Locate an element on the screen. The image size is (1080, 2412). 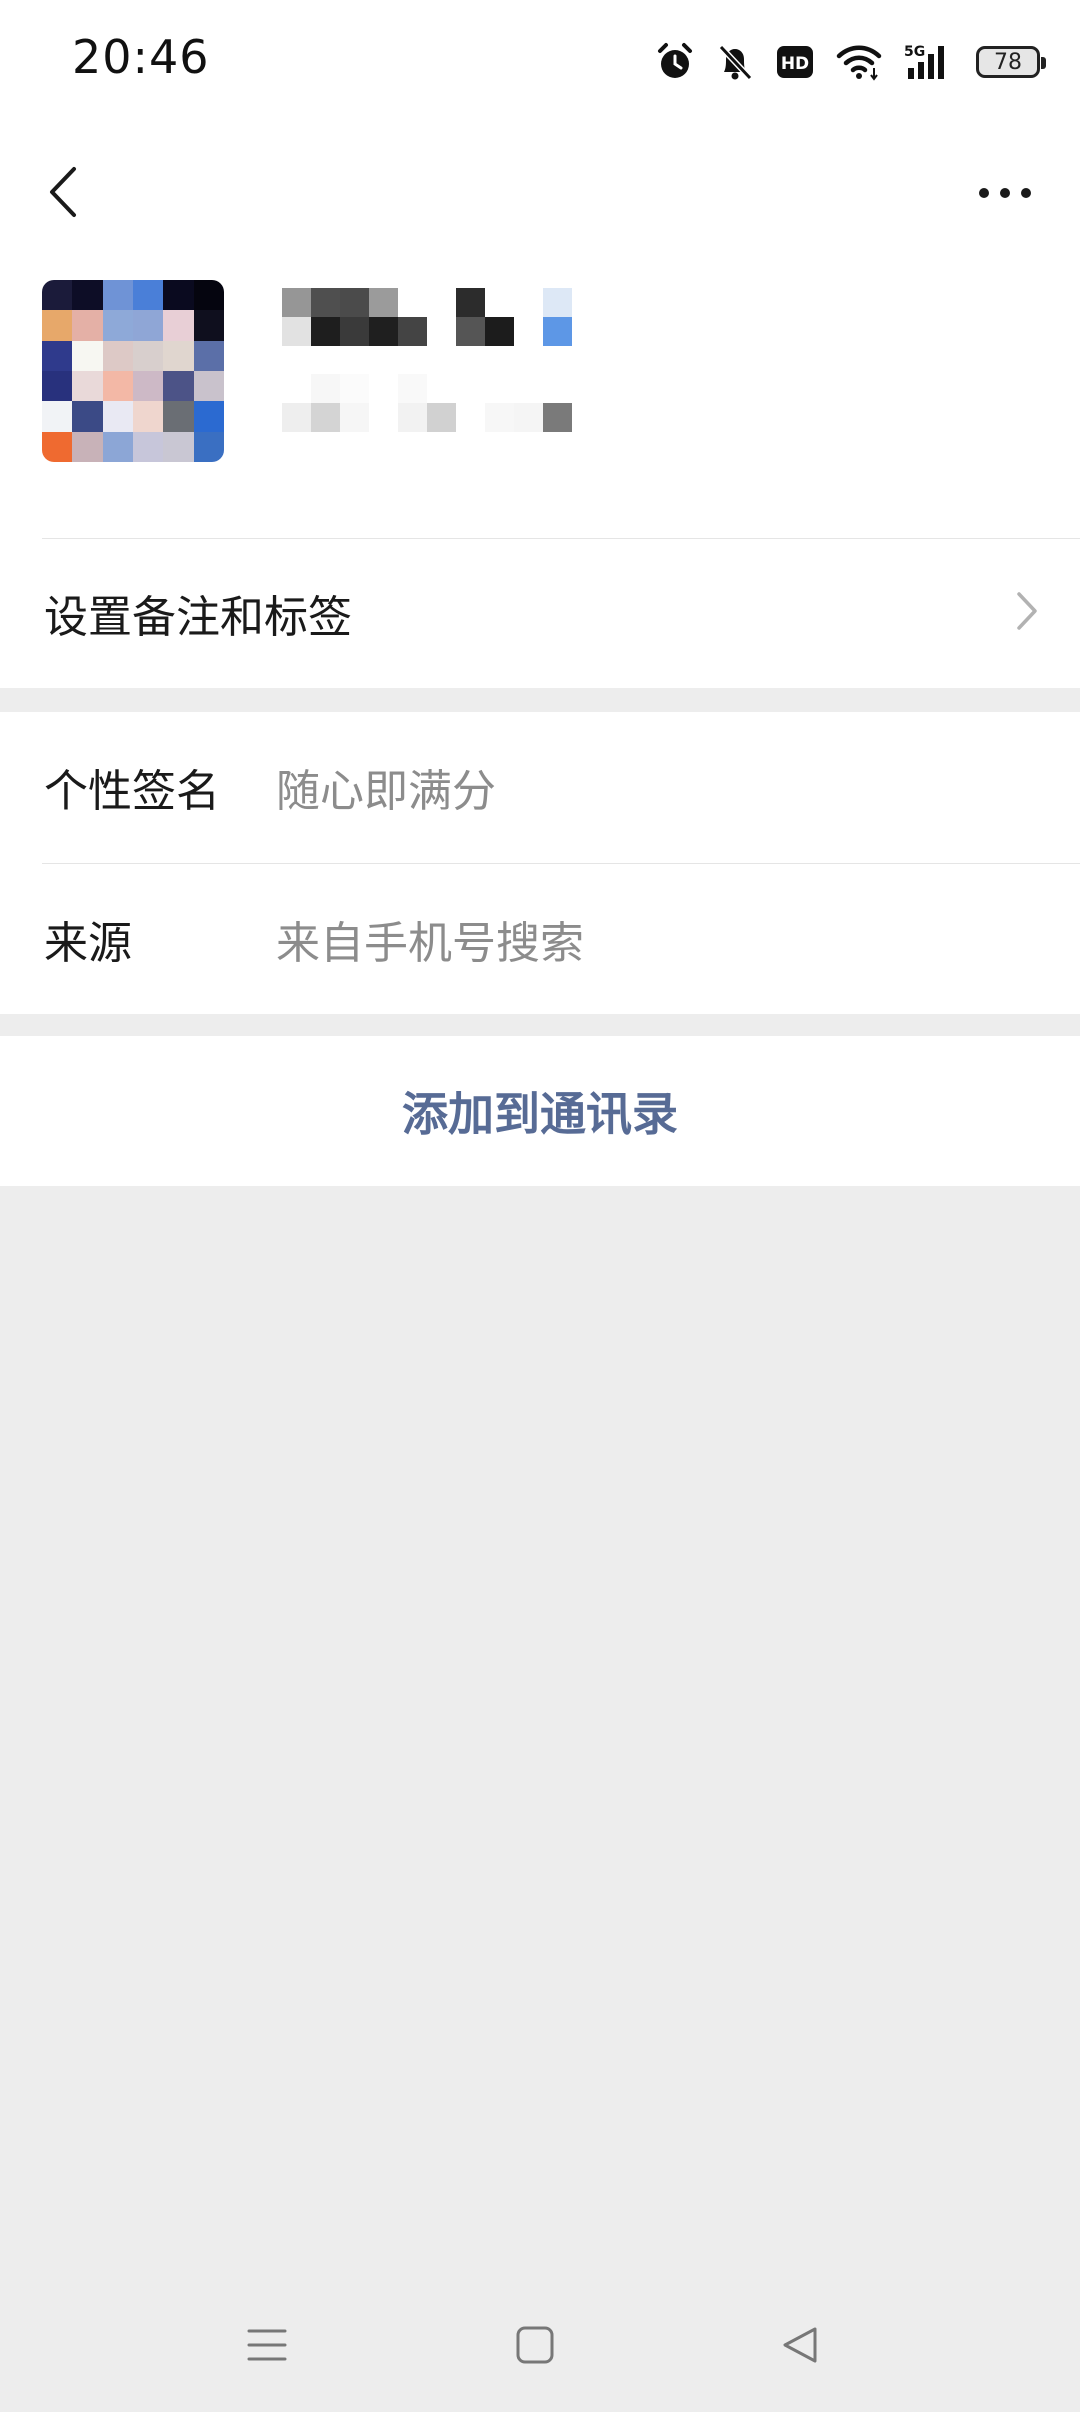
set-remark-row: 设置备注和标签 is located at coordinates (540, 613).